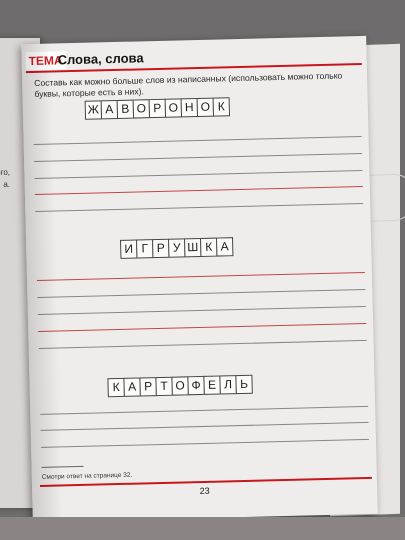 This screenshot has width=405, height=540. I want to click on letter-box: И, so click(129, 249).